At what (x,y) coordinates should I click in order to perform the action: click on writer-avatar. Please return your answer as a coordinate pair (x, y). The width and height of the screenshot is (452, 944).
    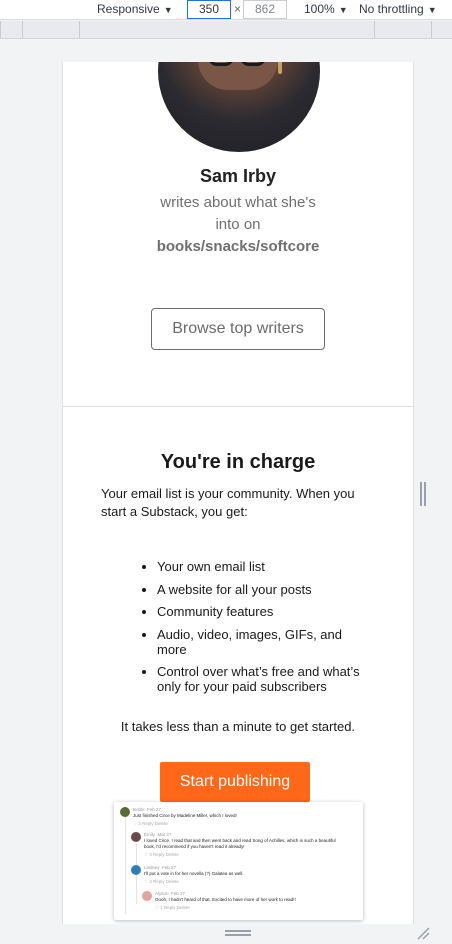
    Looking at the image, I should click on (239, 107).